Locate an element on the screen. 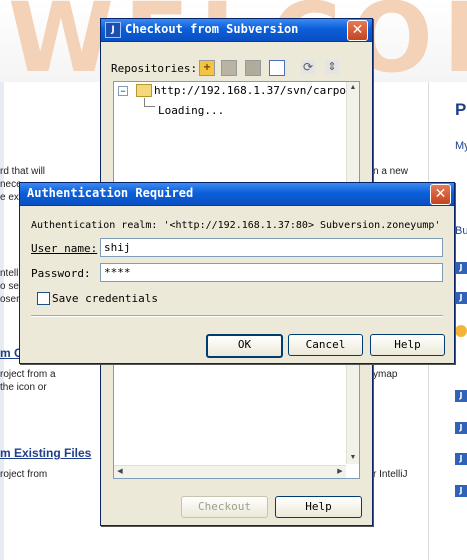  plugin-icon is located at coordinates (461, 331).